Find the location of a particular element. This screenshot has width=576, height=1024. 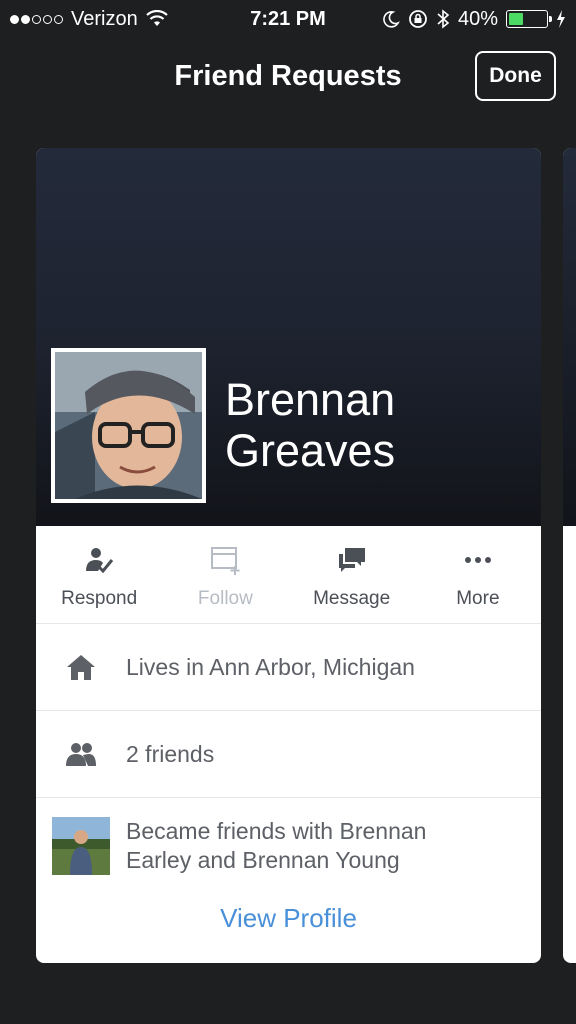

action-bar: Respond Follow Message More is located at coordinates (288, 575).